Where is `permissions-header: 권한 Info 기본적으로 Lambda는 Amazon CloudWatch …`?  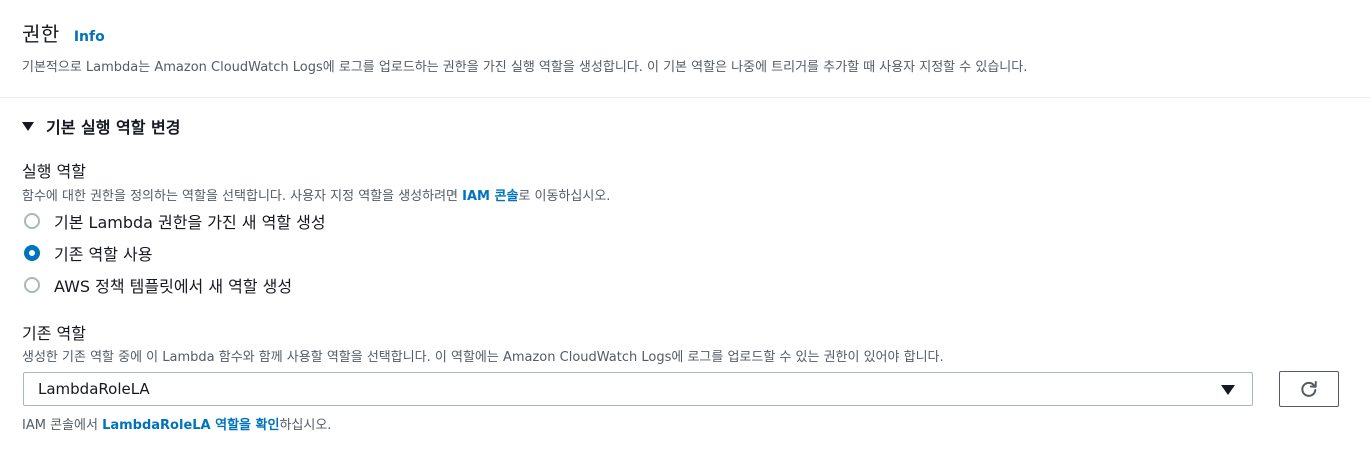 permissions-header: 권한 Info 기본적으로 Lambda는 Amazon CloudWatch … is located at coordinates (696, 46).